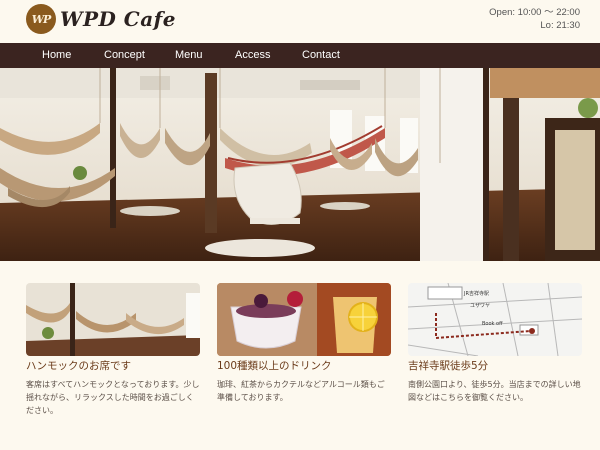 This screenshot has width=600, height=450. I want to click on nav-contact: Contact, so click(321, 55).